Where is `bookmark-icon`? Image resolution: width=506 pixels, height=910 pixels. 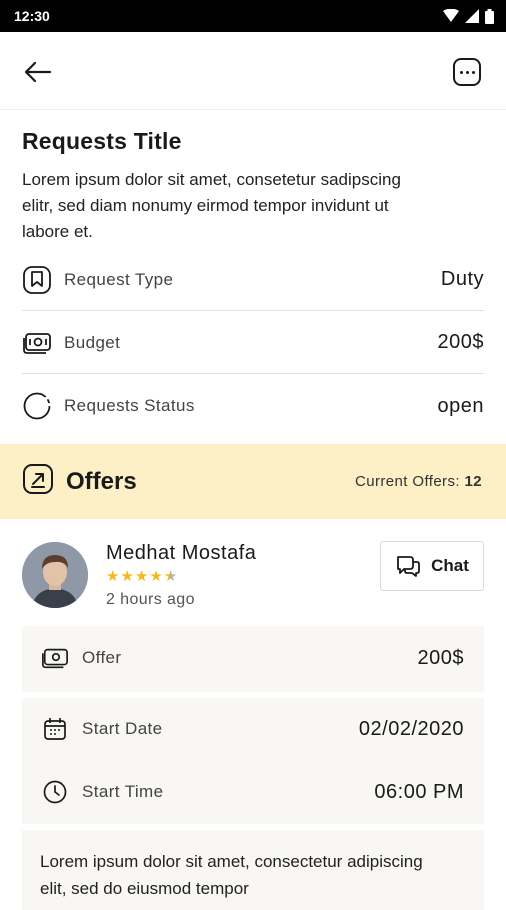
bookmark-icon is located at coordinates (37, 280).